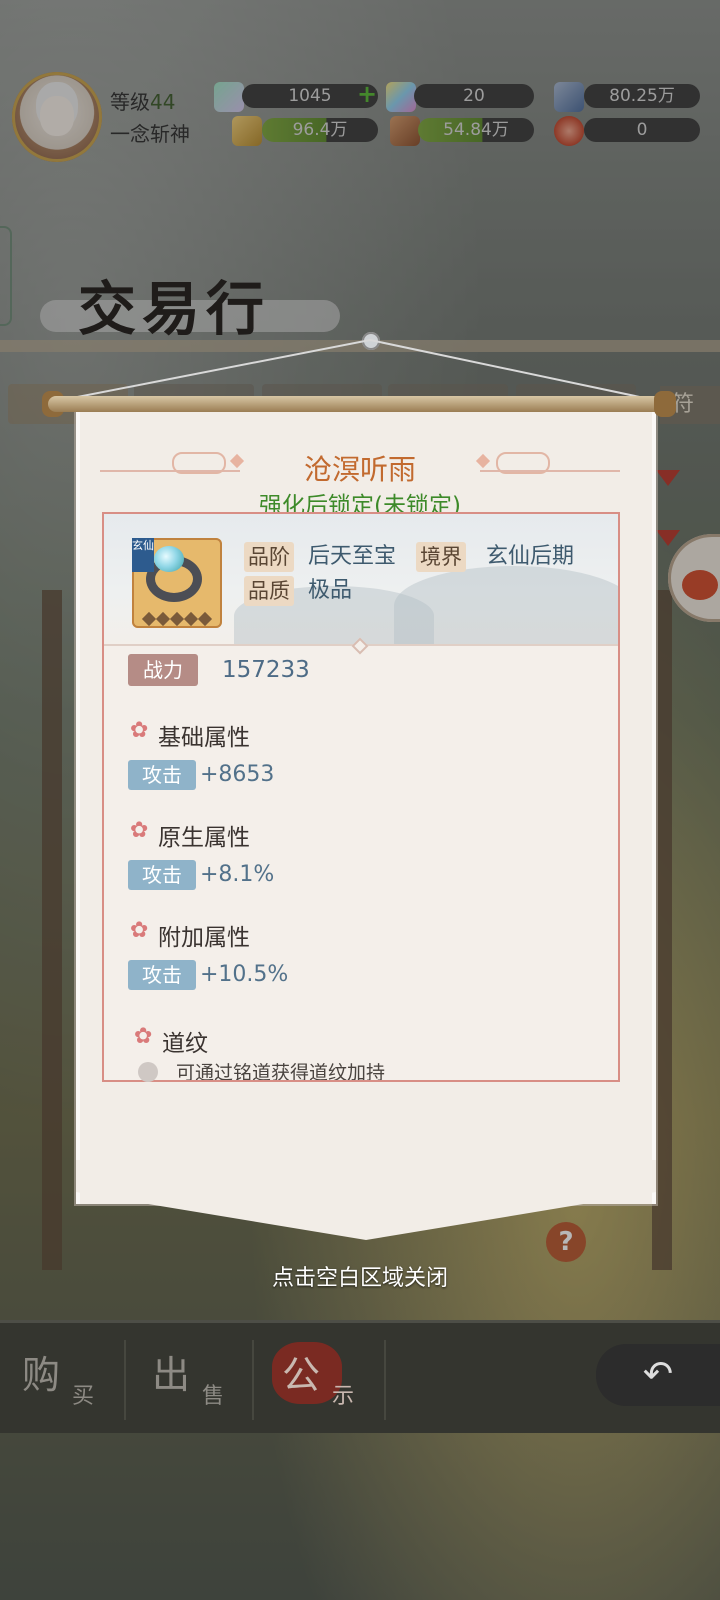  I want to click on base-stat-value: +8653, so click(237, 774).